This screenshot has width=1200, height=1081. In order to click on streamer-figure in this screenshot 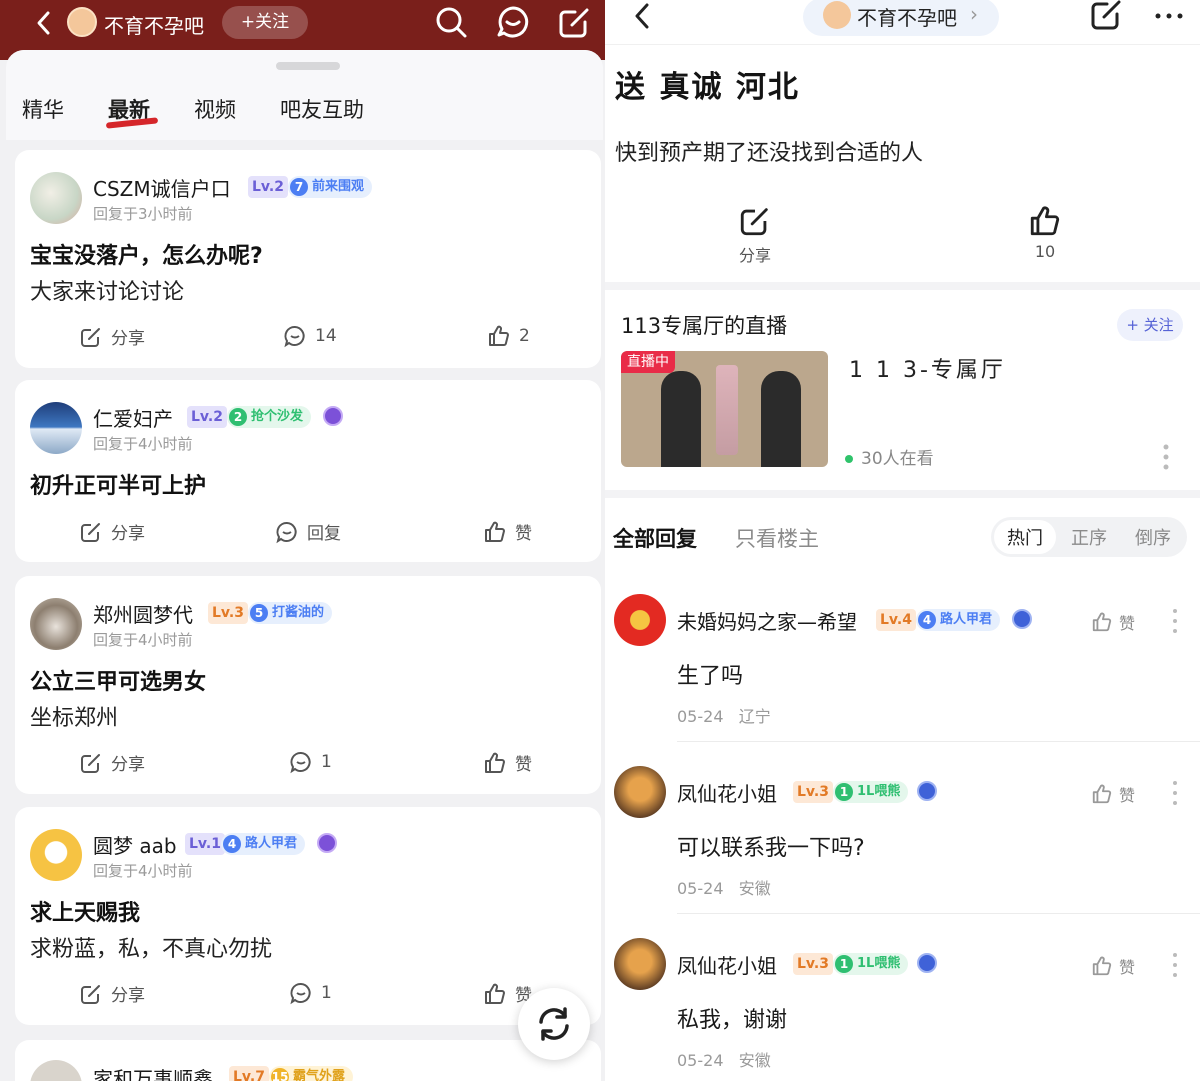, I will do `click(781, 419)`.